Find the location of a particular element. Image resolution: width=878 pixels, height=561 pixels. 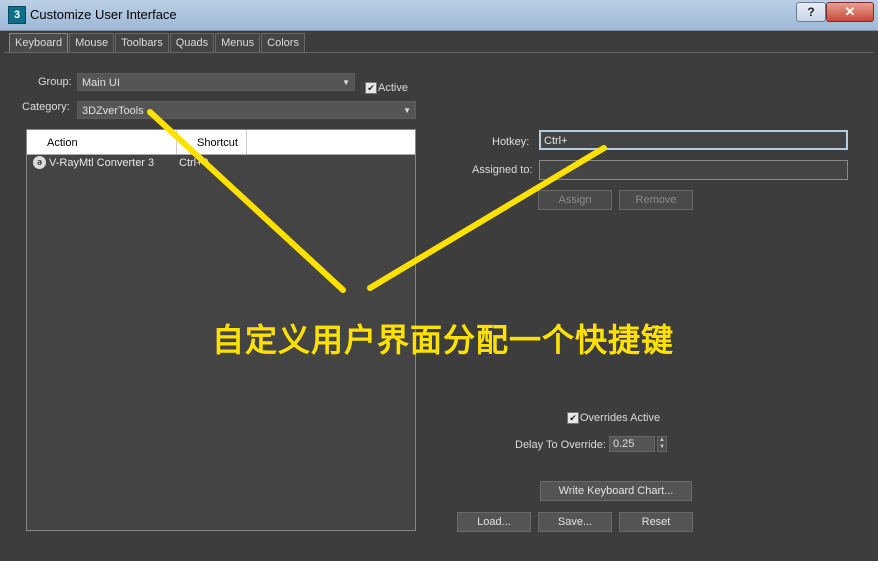

list-item: ə V-RayMtl Converter 3 Ctrl+0 is located at coordinates (221, 163).